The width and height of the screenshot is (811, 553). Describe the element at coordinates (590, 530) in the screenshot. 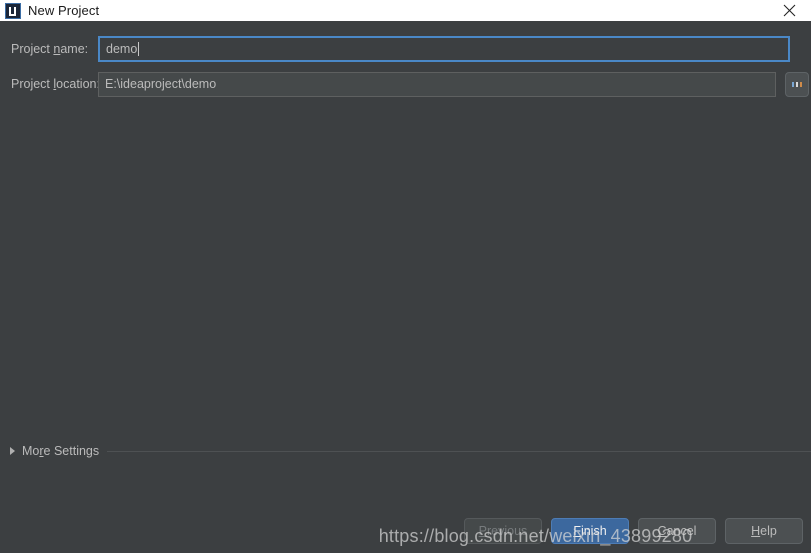

I see `finish-button: Finish` at that location.